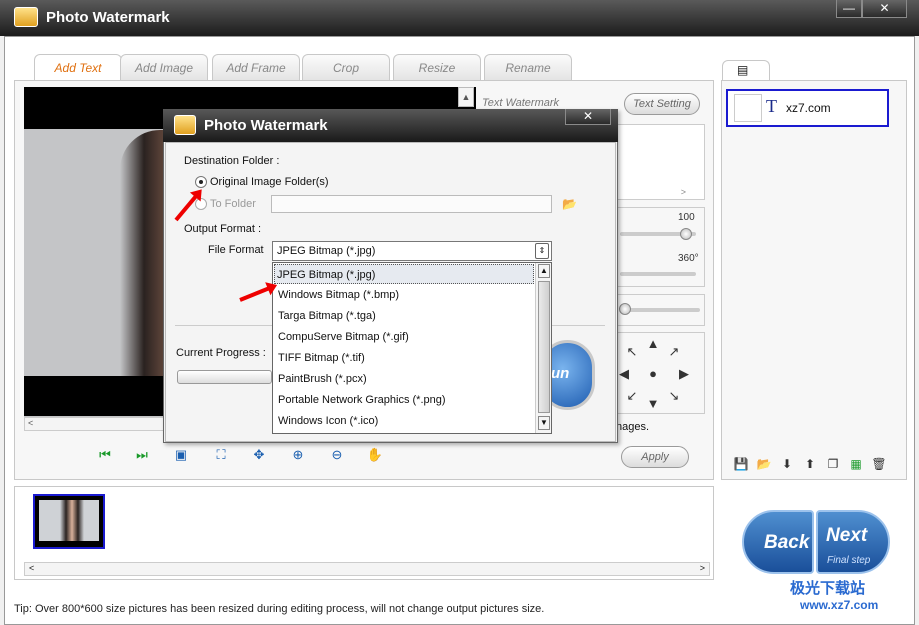 The height and width of the screenshot is (625, 919). Describe the element at coordinates (78, 67) in the screenshot. I see `tab-add-text: Add Text` at that location.